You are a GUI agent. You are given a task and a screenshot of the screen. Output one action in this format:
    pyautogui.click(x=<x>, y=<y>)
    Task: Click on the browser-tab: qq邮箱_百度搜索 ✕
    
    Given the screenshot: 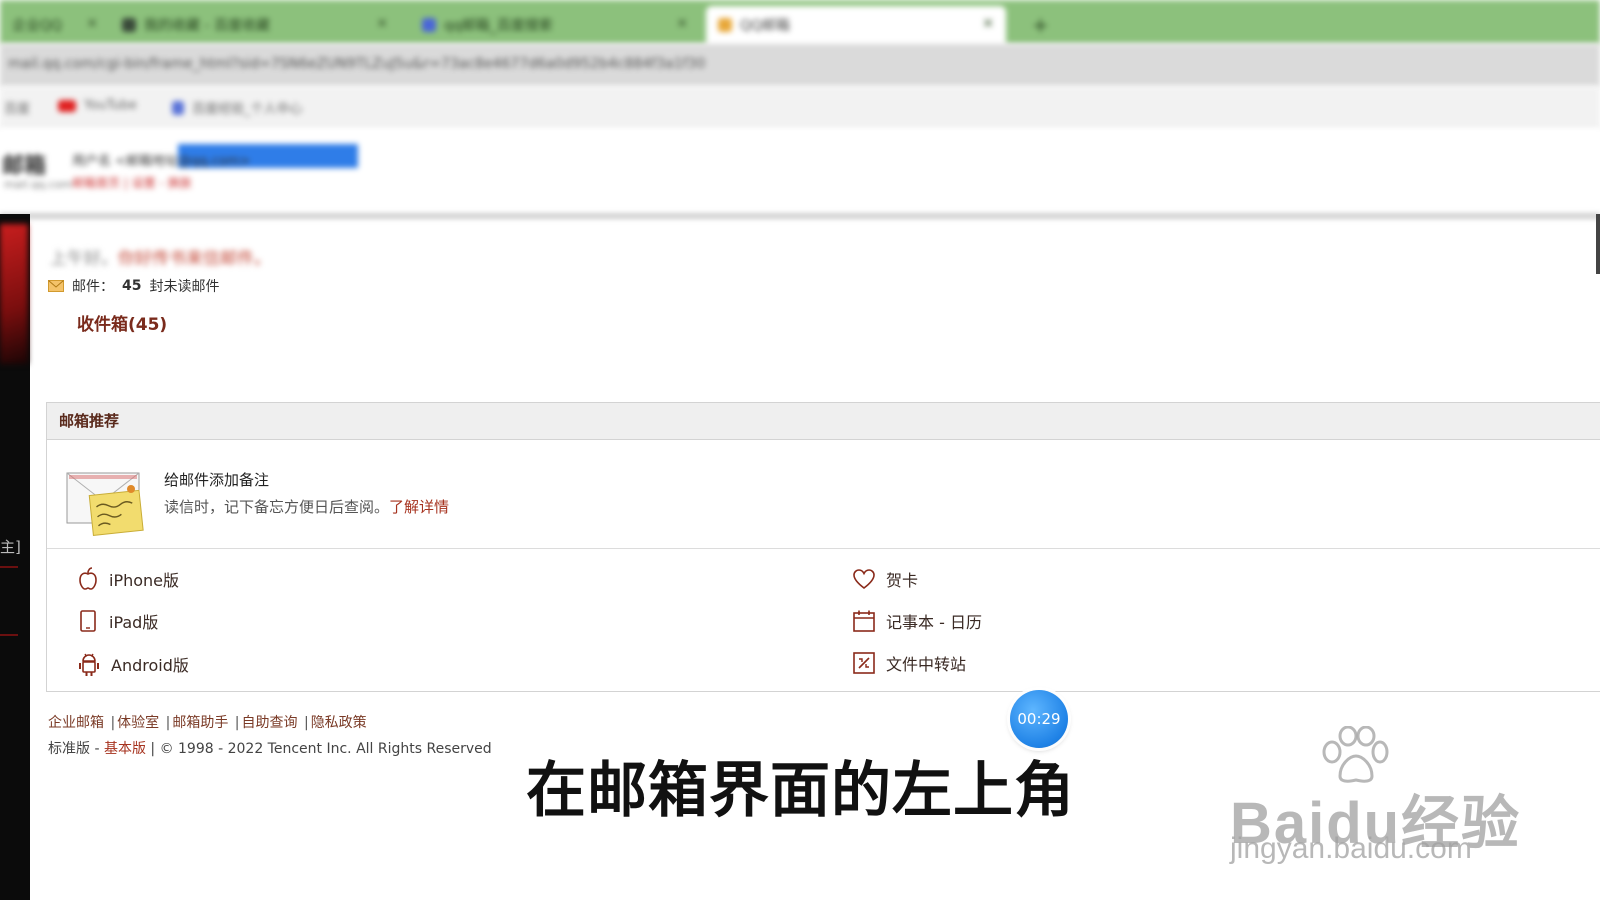 What is the action you would take?
    pyautogui.click(x=555, y=25)
    